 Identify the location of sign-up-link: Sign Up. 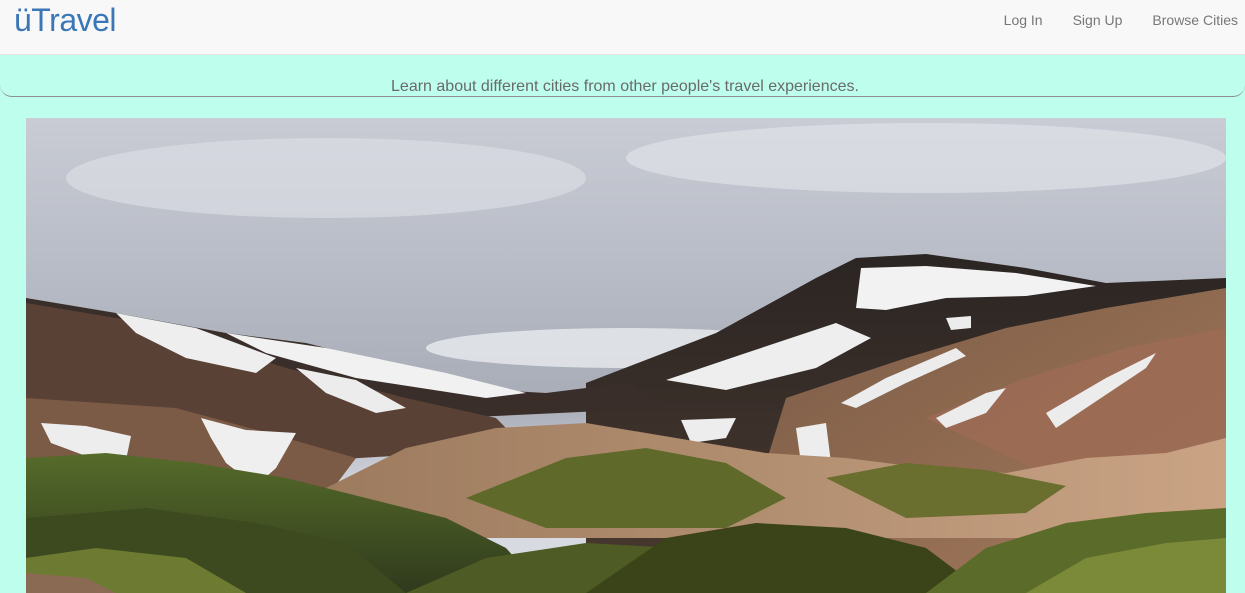
(1083, 20).